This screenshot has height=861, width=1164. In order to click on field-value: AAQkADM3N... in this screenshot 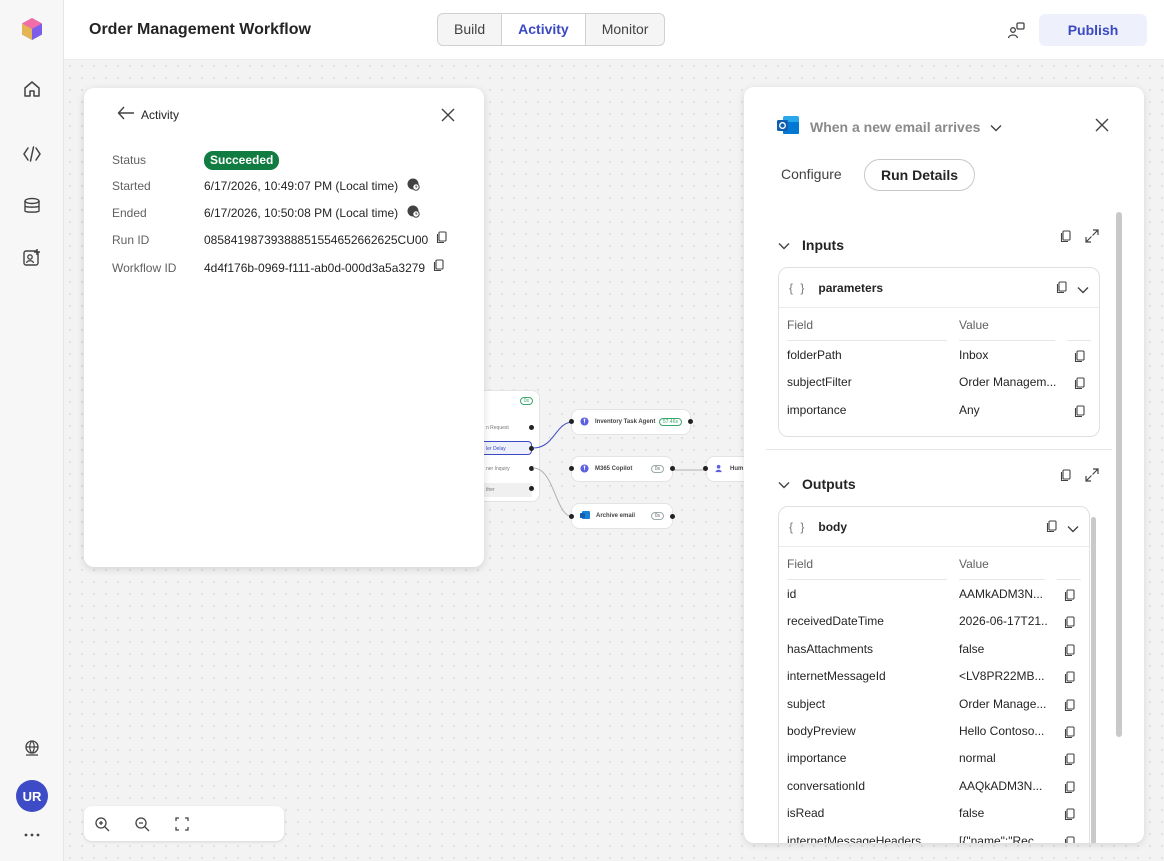, I will do `click(1001, 785)`.